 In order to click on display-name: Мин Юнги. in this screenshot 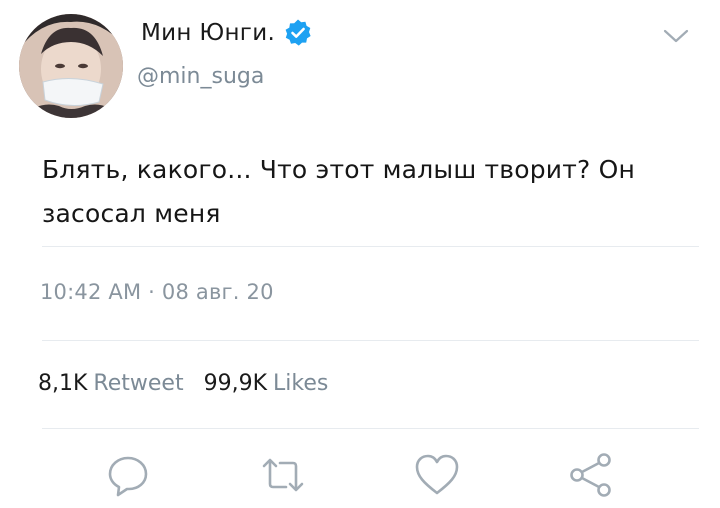, I will do `click(227, 33)`.